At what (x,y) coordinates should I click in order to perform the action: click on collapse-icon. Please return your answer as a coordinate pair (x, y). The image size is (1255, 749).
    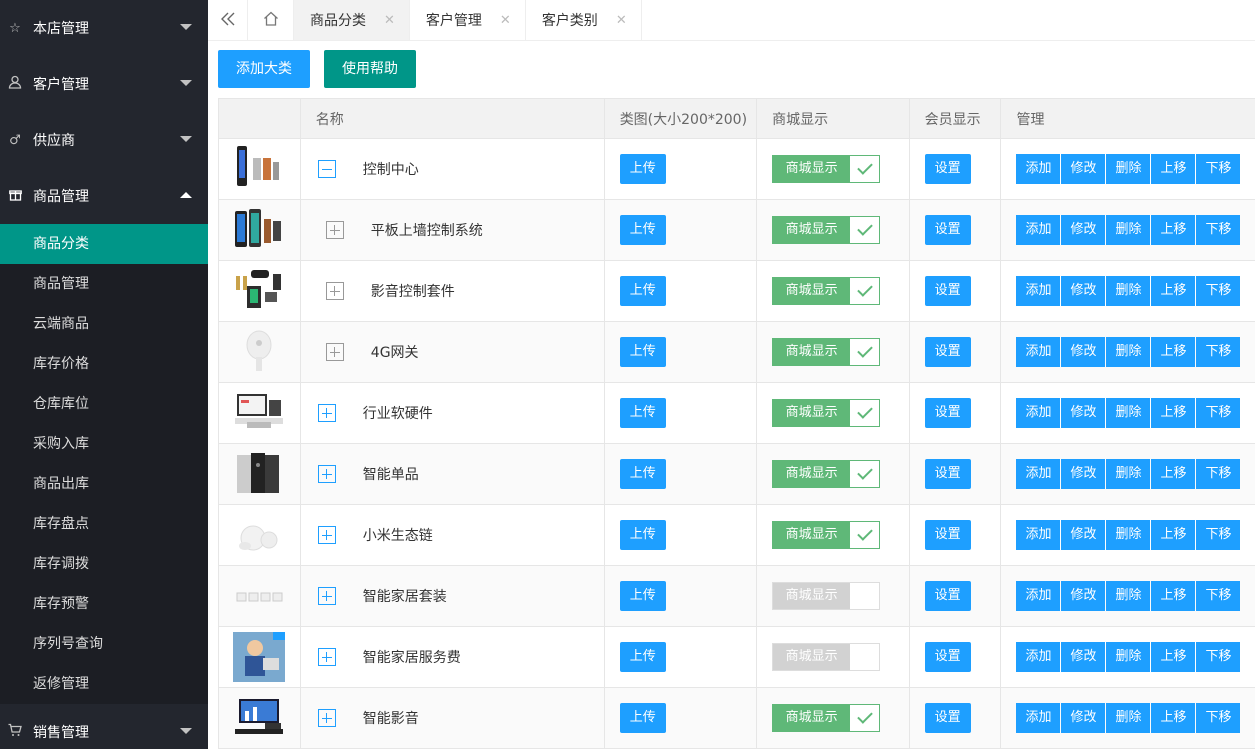
    Looking at the image, I should click on (326, 169).